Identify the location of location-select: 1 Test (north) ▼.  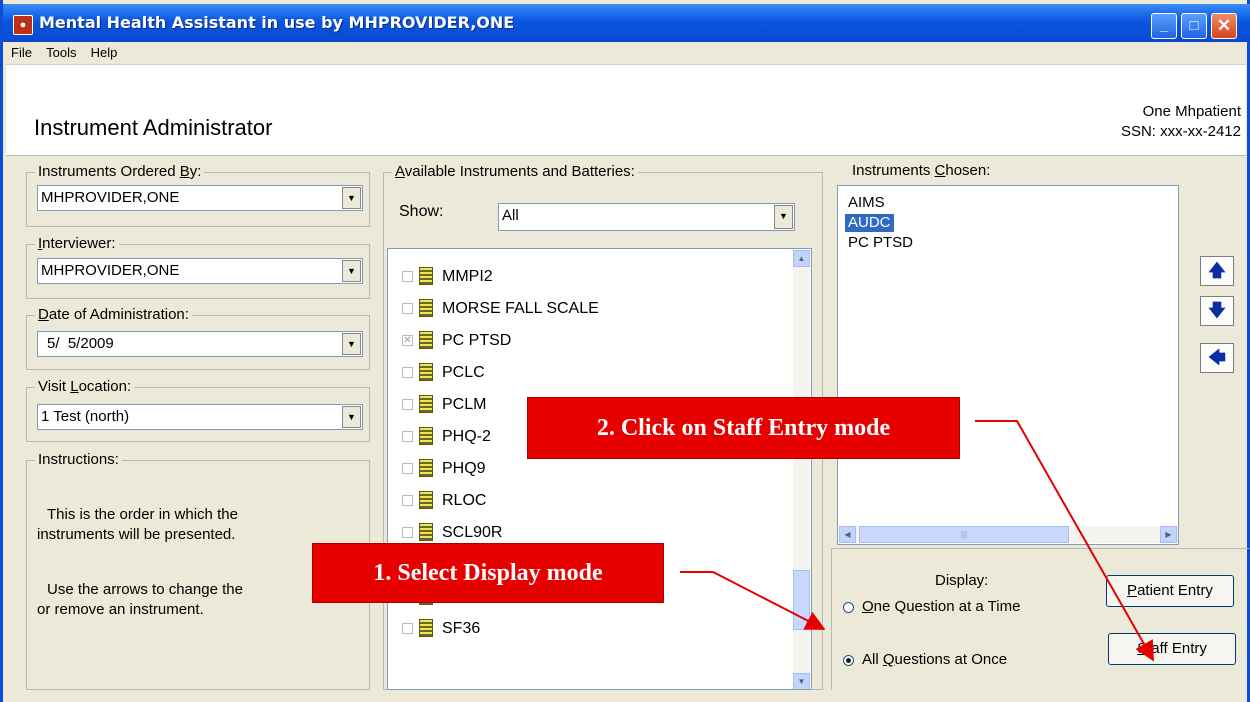
(200, 417).